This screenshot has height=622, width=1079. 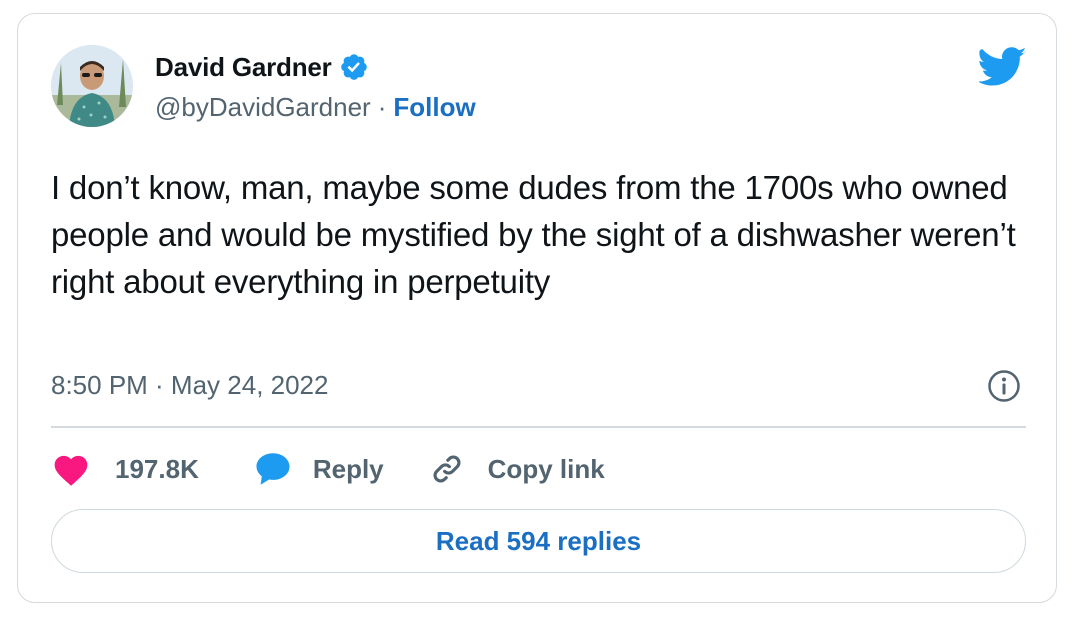 I want to click on author-handle-row: @byDavidGardner · Follow, so click(x=315, y=107).